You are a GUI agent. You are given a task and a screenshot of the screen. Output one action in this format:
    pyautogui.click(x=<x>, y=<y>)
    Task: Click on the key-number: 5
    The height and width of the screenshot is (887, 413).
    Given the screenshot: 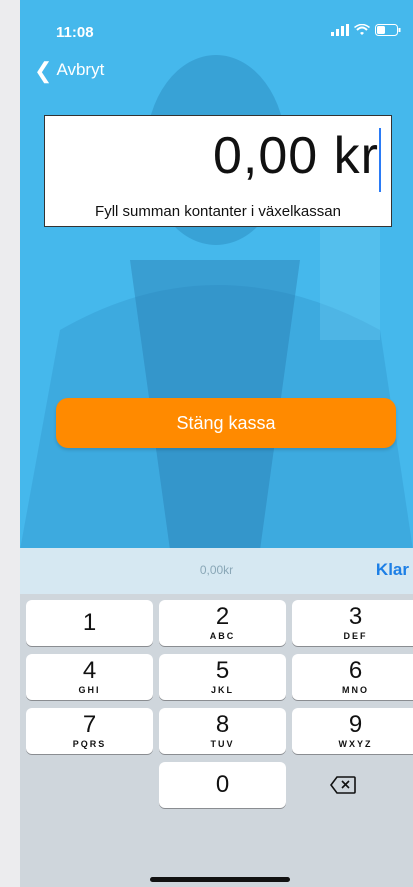 What is the action you would take?
    pyautogui.click(x=222, y=670)
    